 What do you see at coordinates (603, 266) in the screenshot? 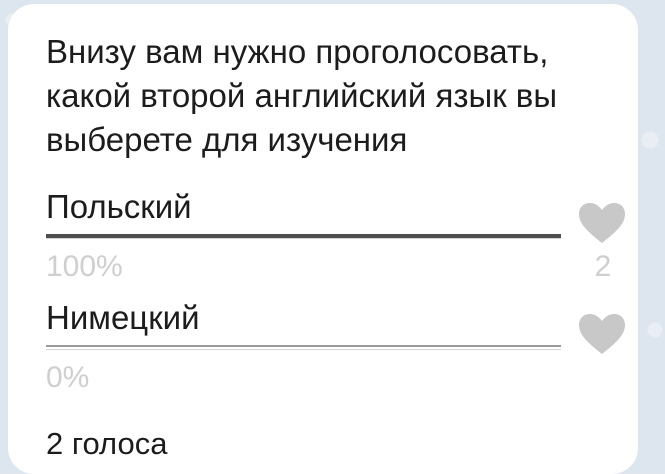
I see `poll-option-vote-count: 2` at bounding box center [603, 266].